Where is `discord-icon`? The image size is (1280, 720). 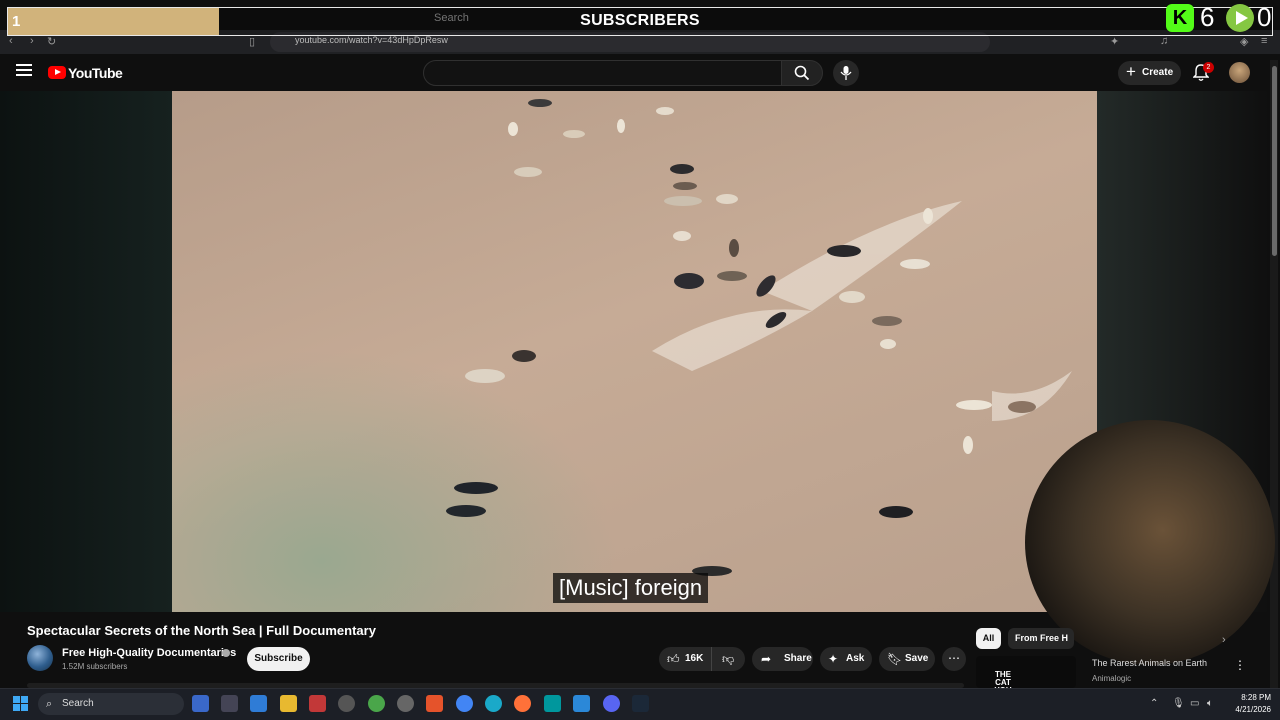
discord-icon is located at coordinates (611, 703).